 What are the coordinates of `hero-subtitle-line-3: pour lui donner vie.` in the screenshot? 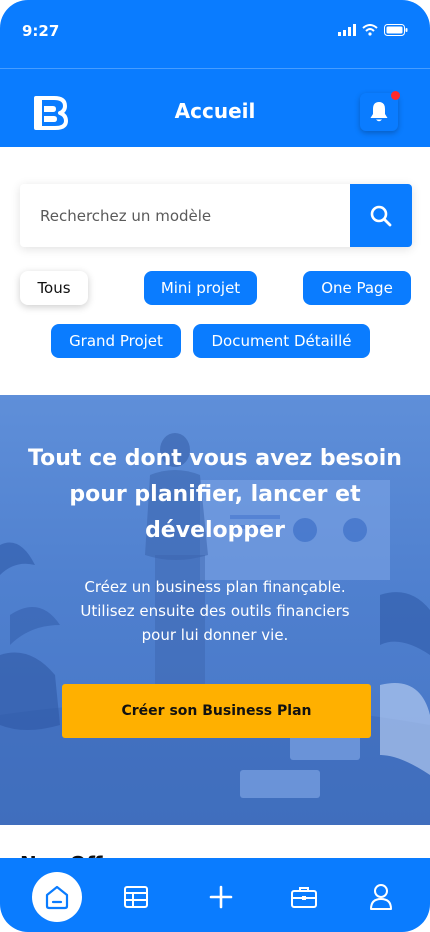 It's located at (215, 635).